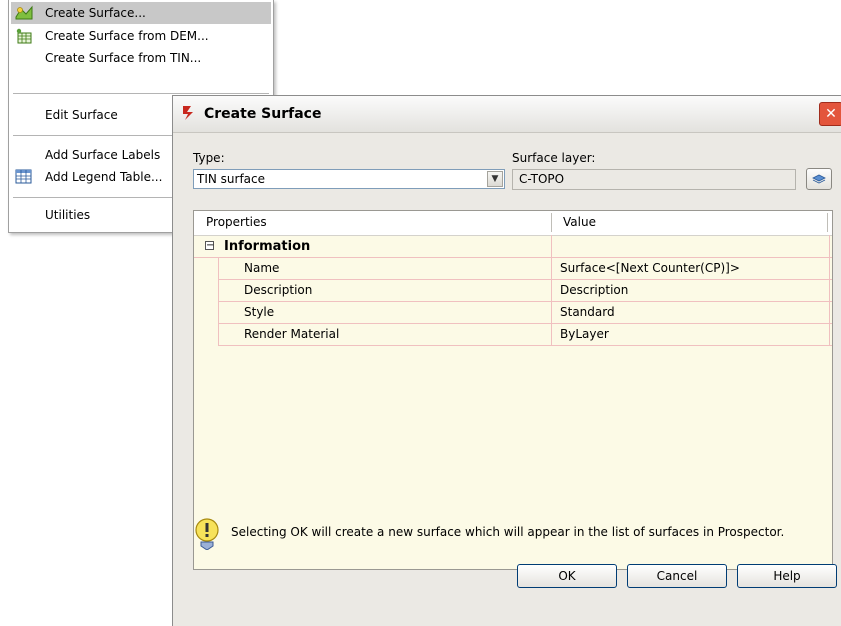 This screenshot has height=626, width=841. Describe the element at coordinates (209, 158) in the screenshot. I see `type-label: Type:` at that location.